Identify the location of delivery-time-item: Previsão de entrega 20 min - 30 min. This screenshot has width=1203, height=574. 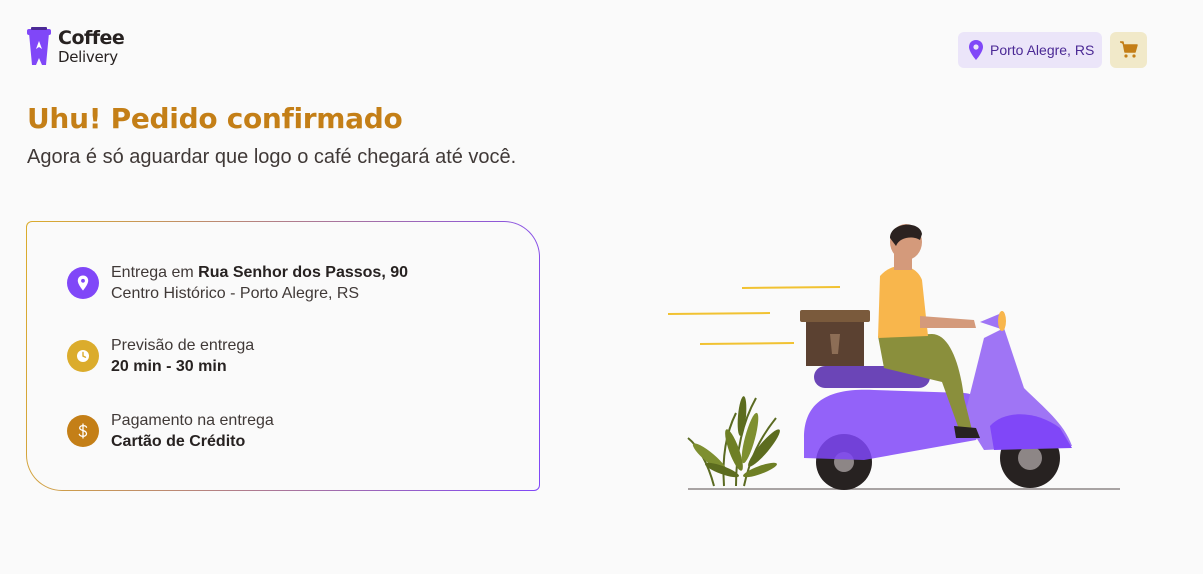
(160, 356).